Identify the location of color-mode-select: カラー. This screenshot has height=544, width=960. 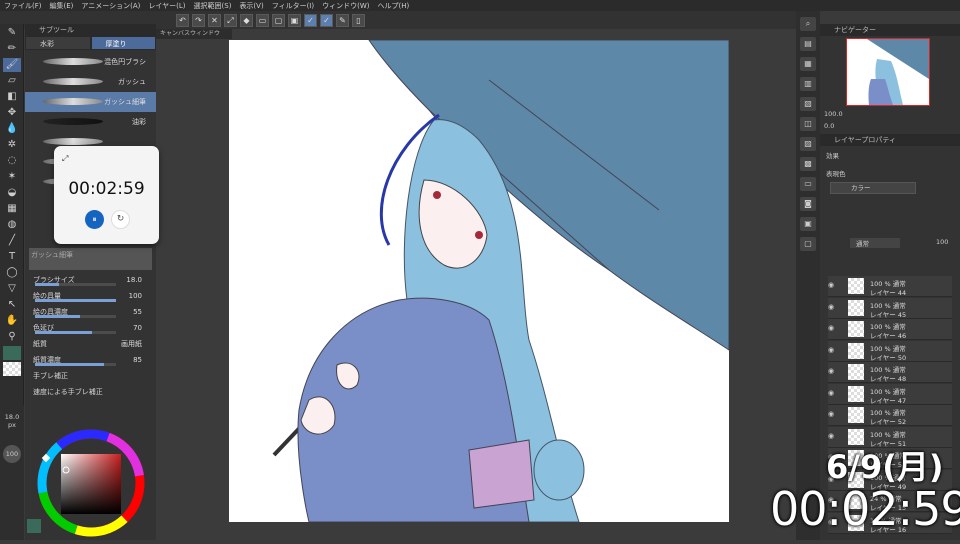
(873, 188).